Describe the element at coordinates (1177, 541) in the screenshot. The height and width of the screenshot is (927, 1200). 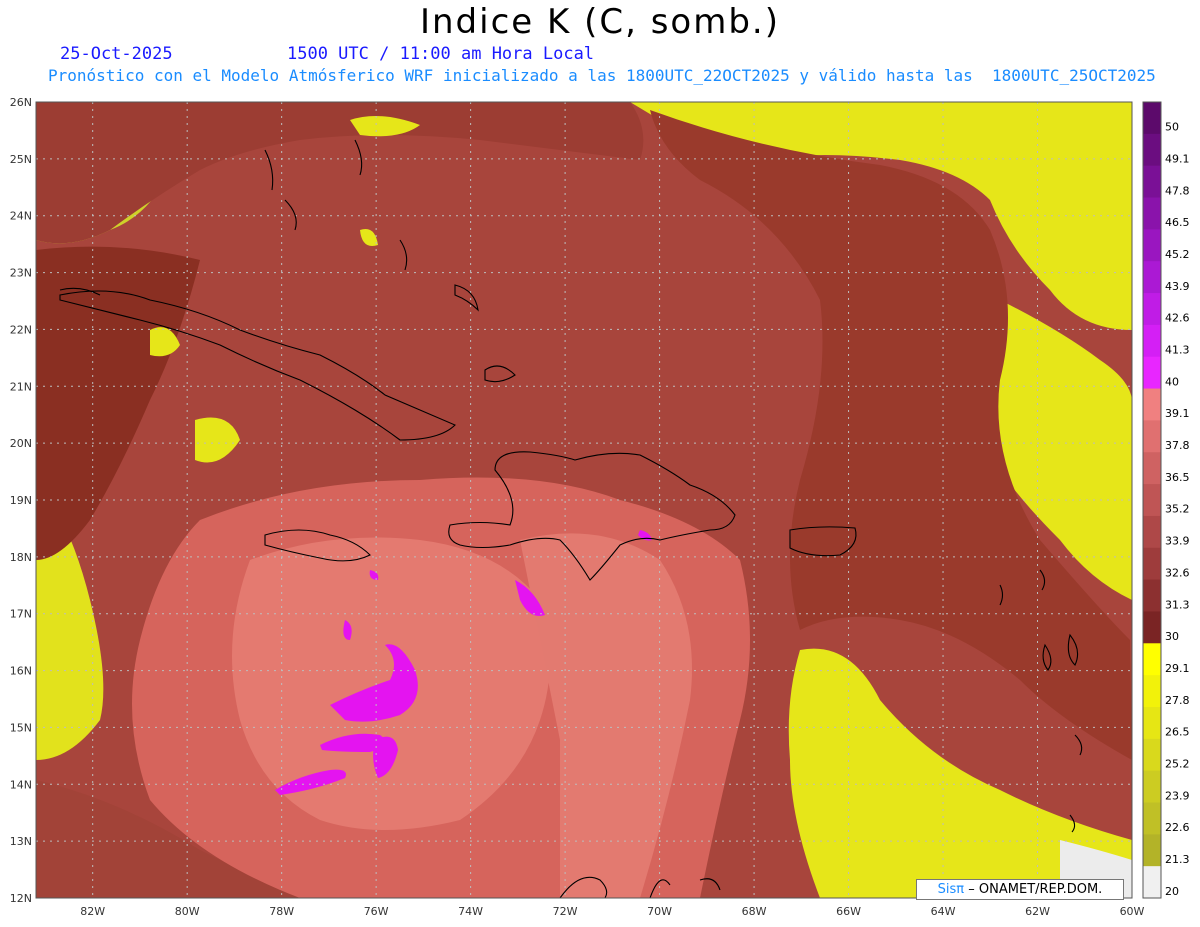
I see `colorbar-label: 33.9` at that location.